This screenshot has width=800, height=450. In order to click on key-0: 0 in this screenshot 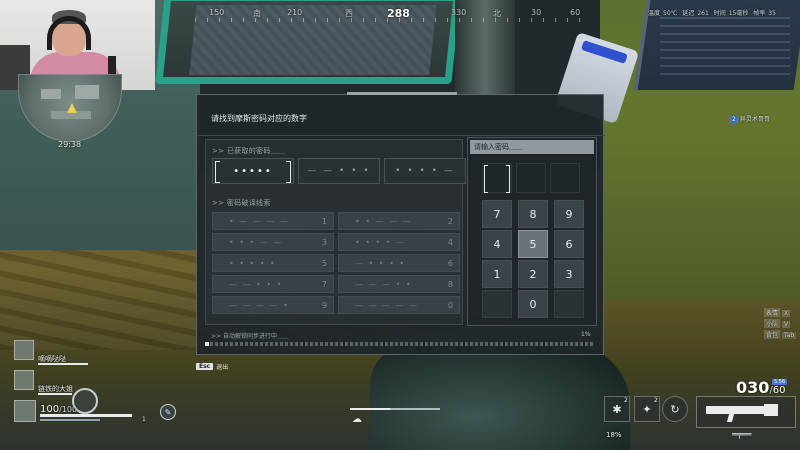, I will do `click(533, 304)`.